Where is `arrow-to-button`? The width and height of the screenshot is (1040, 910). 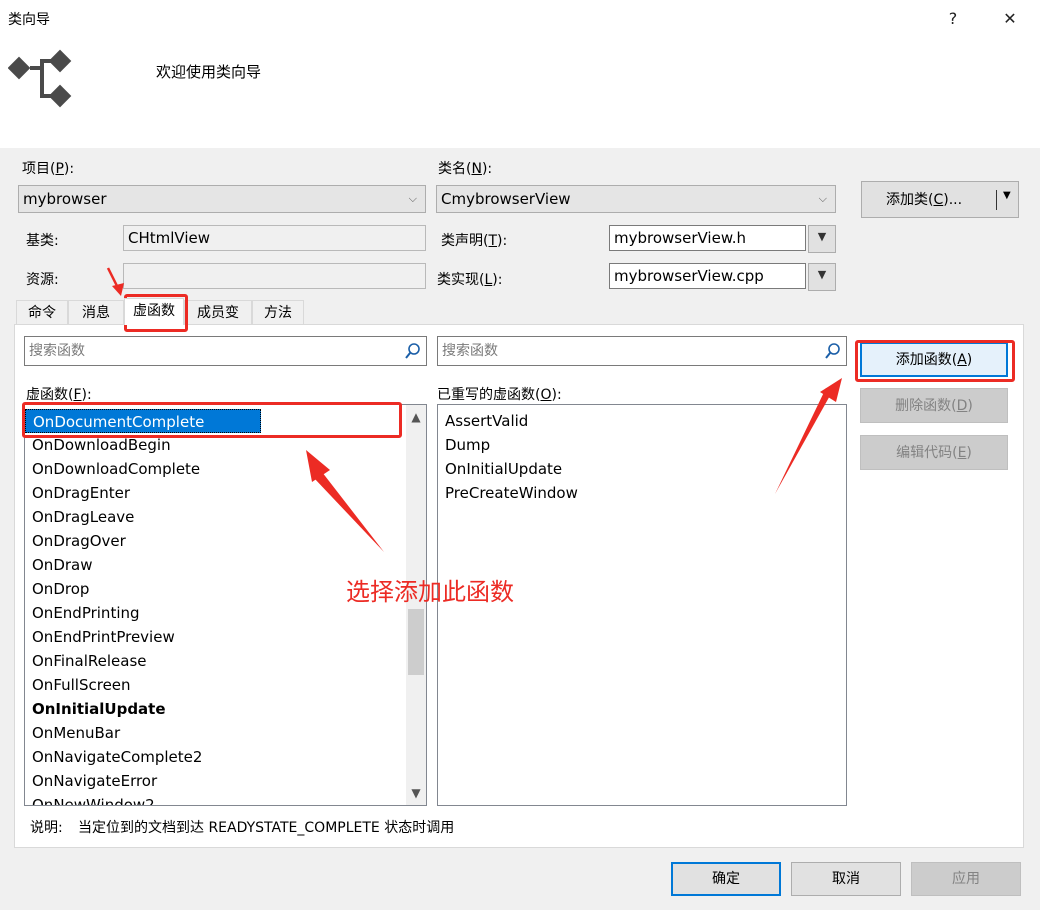 arrow-to-button is located at coordinates (803, 441).